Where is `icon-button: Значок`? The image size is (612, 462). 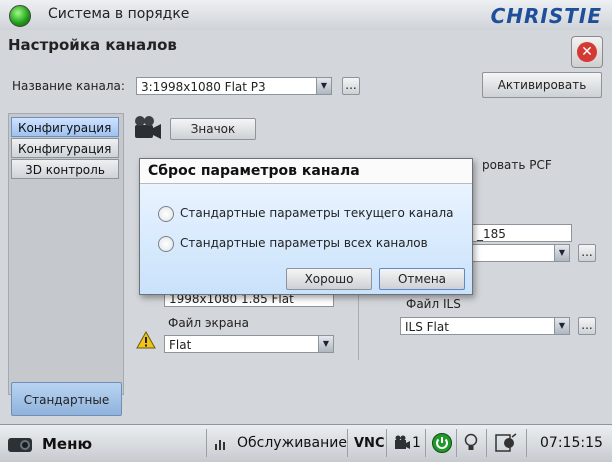
icon-button: Значок is located at coordinates (213, 129).